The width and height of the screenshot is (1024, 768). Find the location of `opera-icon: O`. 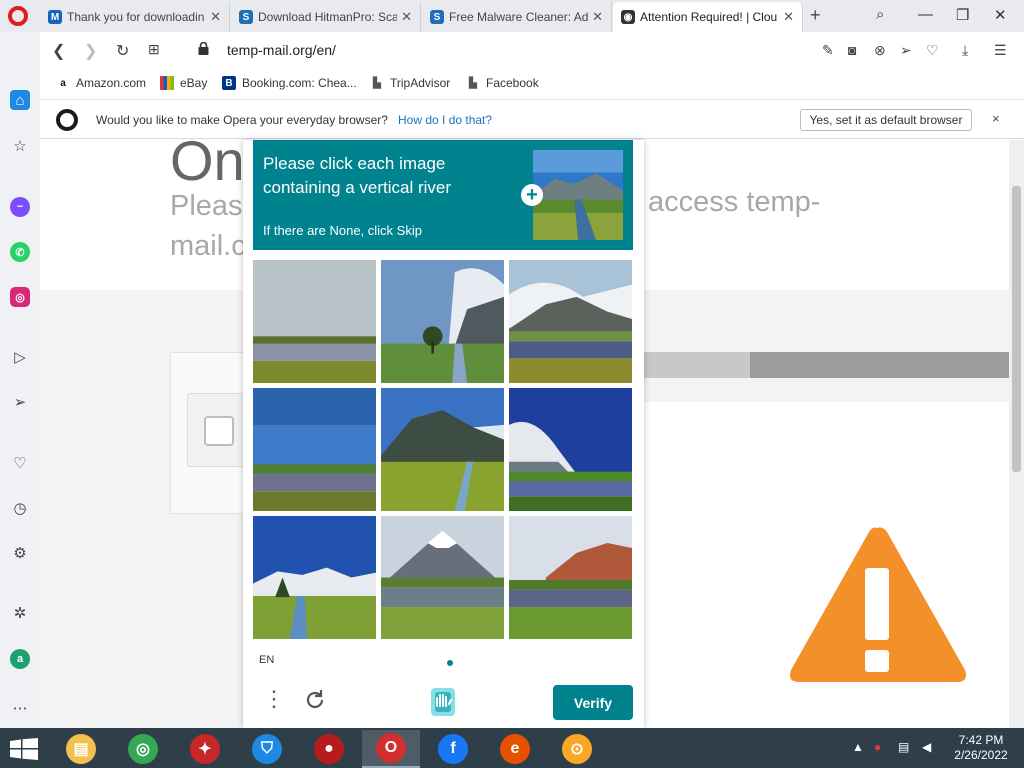

opera-icon: O is located at coordinates (391, 748).